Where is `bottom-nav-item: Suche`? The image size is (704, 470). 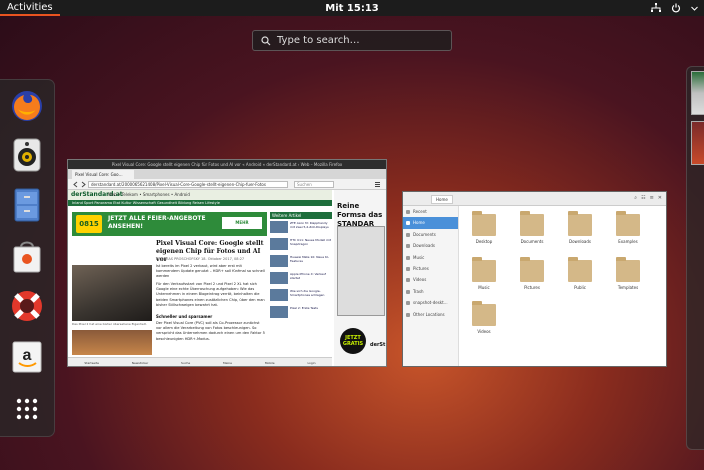
bottom-nav-item: Suche is located at coordinates (185, 363).